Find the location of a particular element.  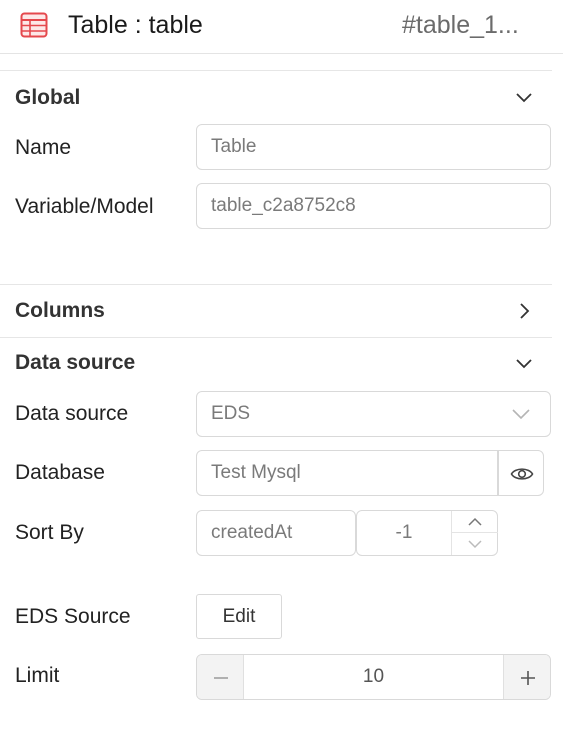

limit-input: 10 is located at coordinates (373, 677).